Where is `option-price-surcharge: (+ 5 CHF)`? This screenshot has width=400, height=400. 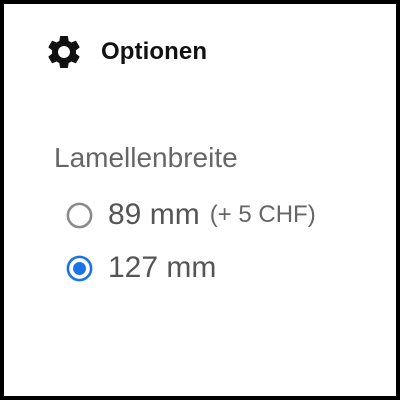
option-price-surcharge: (+ 5 CHF) is located at coordinates (262, 214).